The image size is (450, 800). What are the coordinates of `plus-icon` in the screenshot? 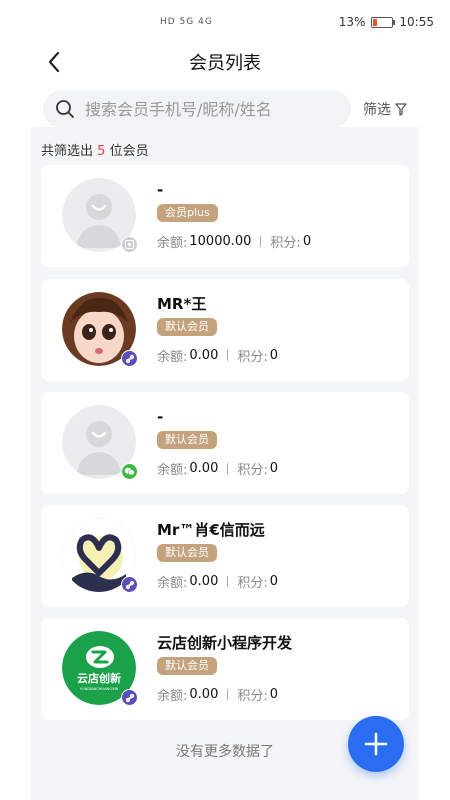 It's located at (376, 744).